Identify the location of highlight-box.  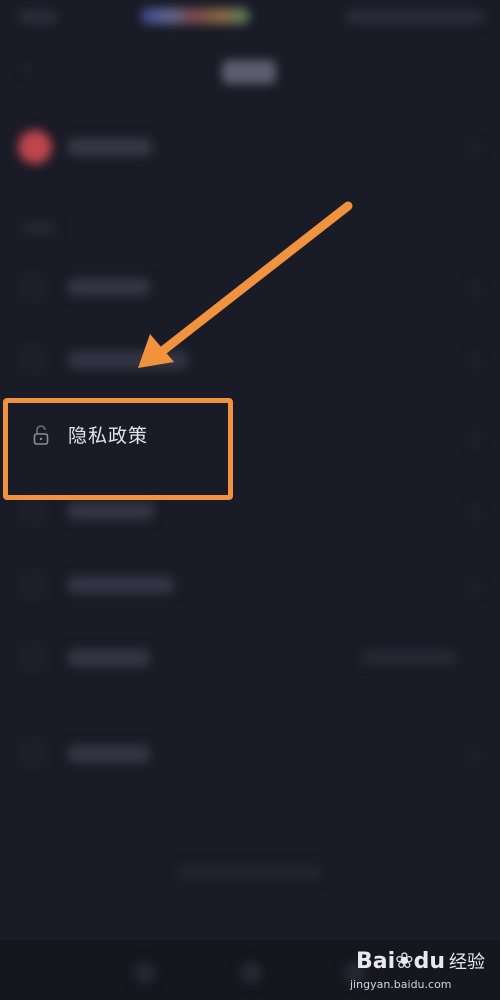
(118, 449).